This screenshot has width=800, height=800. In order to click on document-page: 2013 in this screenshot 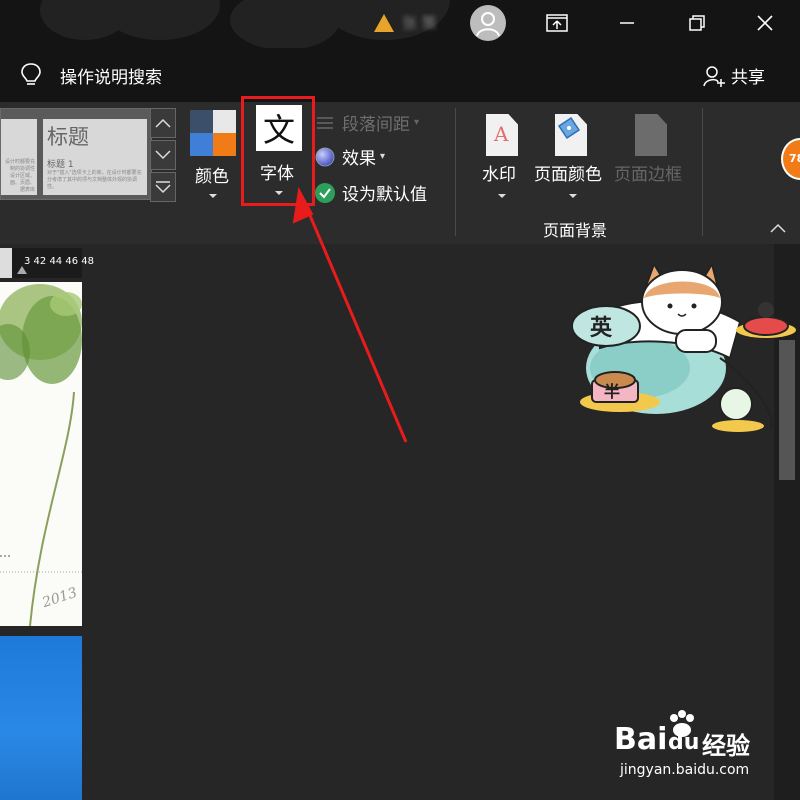, I will do `click(41, 454)`.